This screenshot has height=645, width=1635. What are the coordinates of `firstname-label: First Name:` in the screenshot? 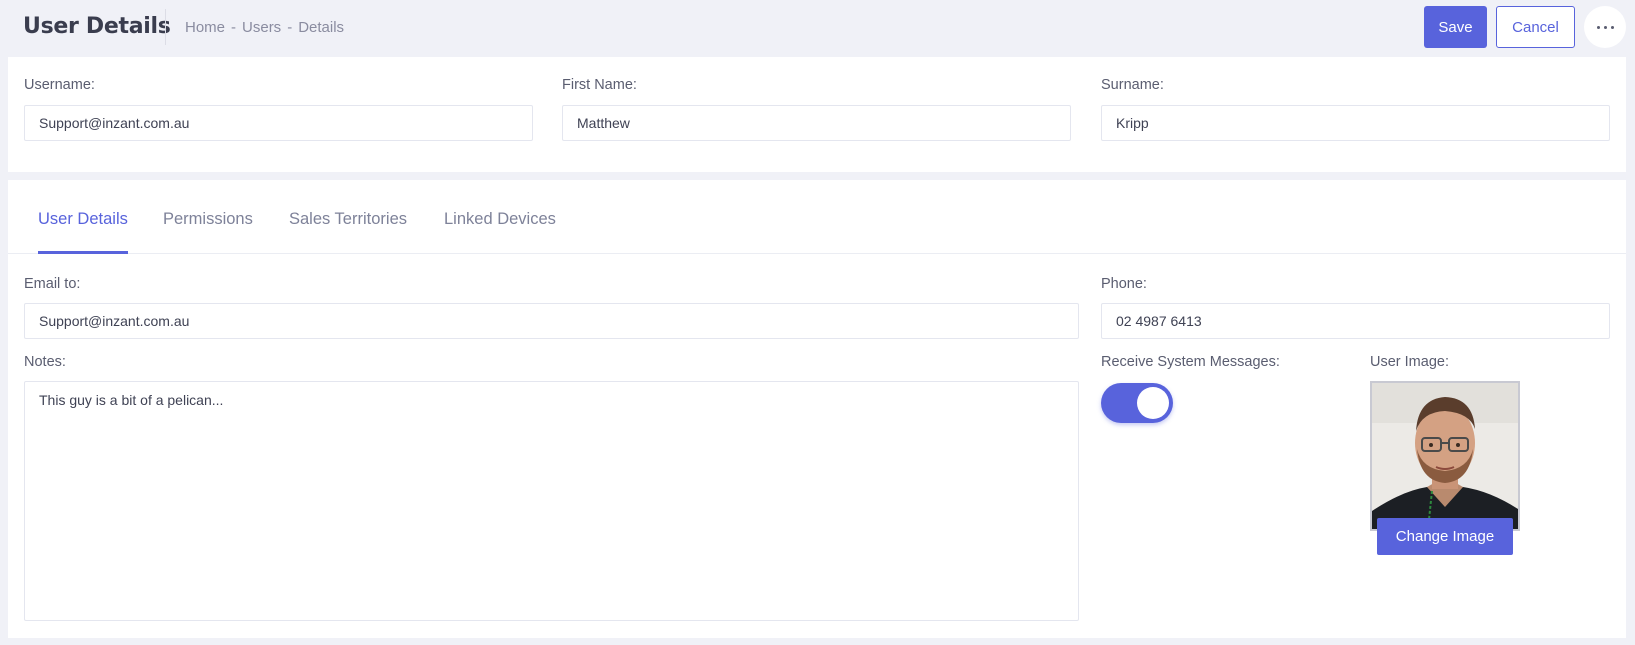 It's located at (599, 85).